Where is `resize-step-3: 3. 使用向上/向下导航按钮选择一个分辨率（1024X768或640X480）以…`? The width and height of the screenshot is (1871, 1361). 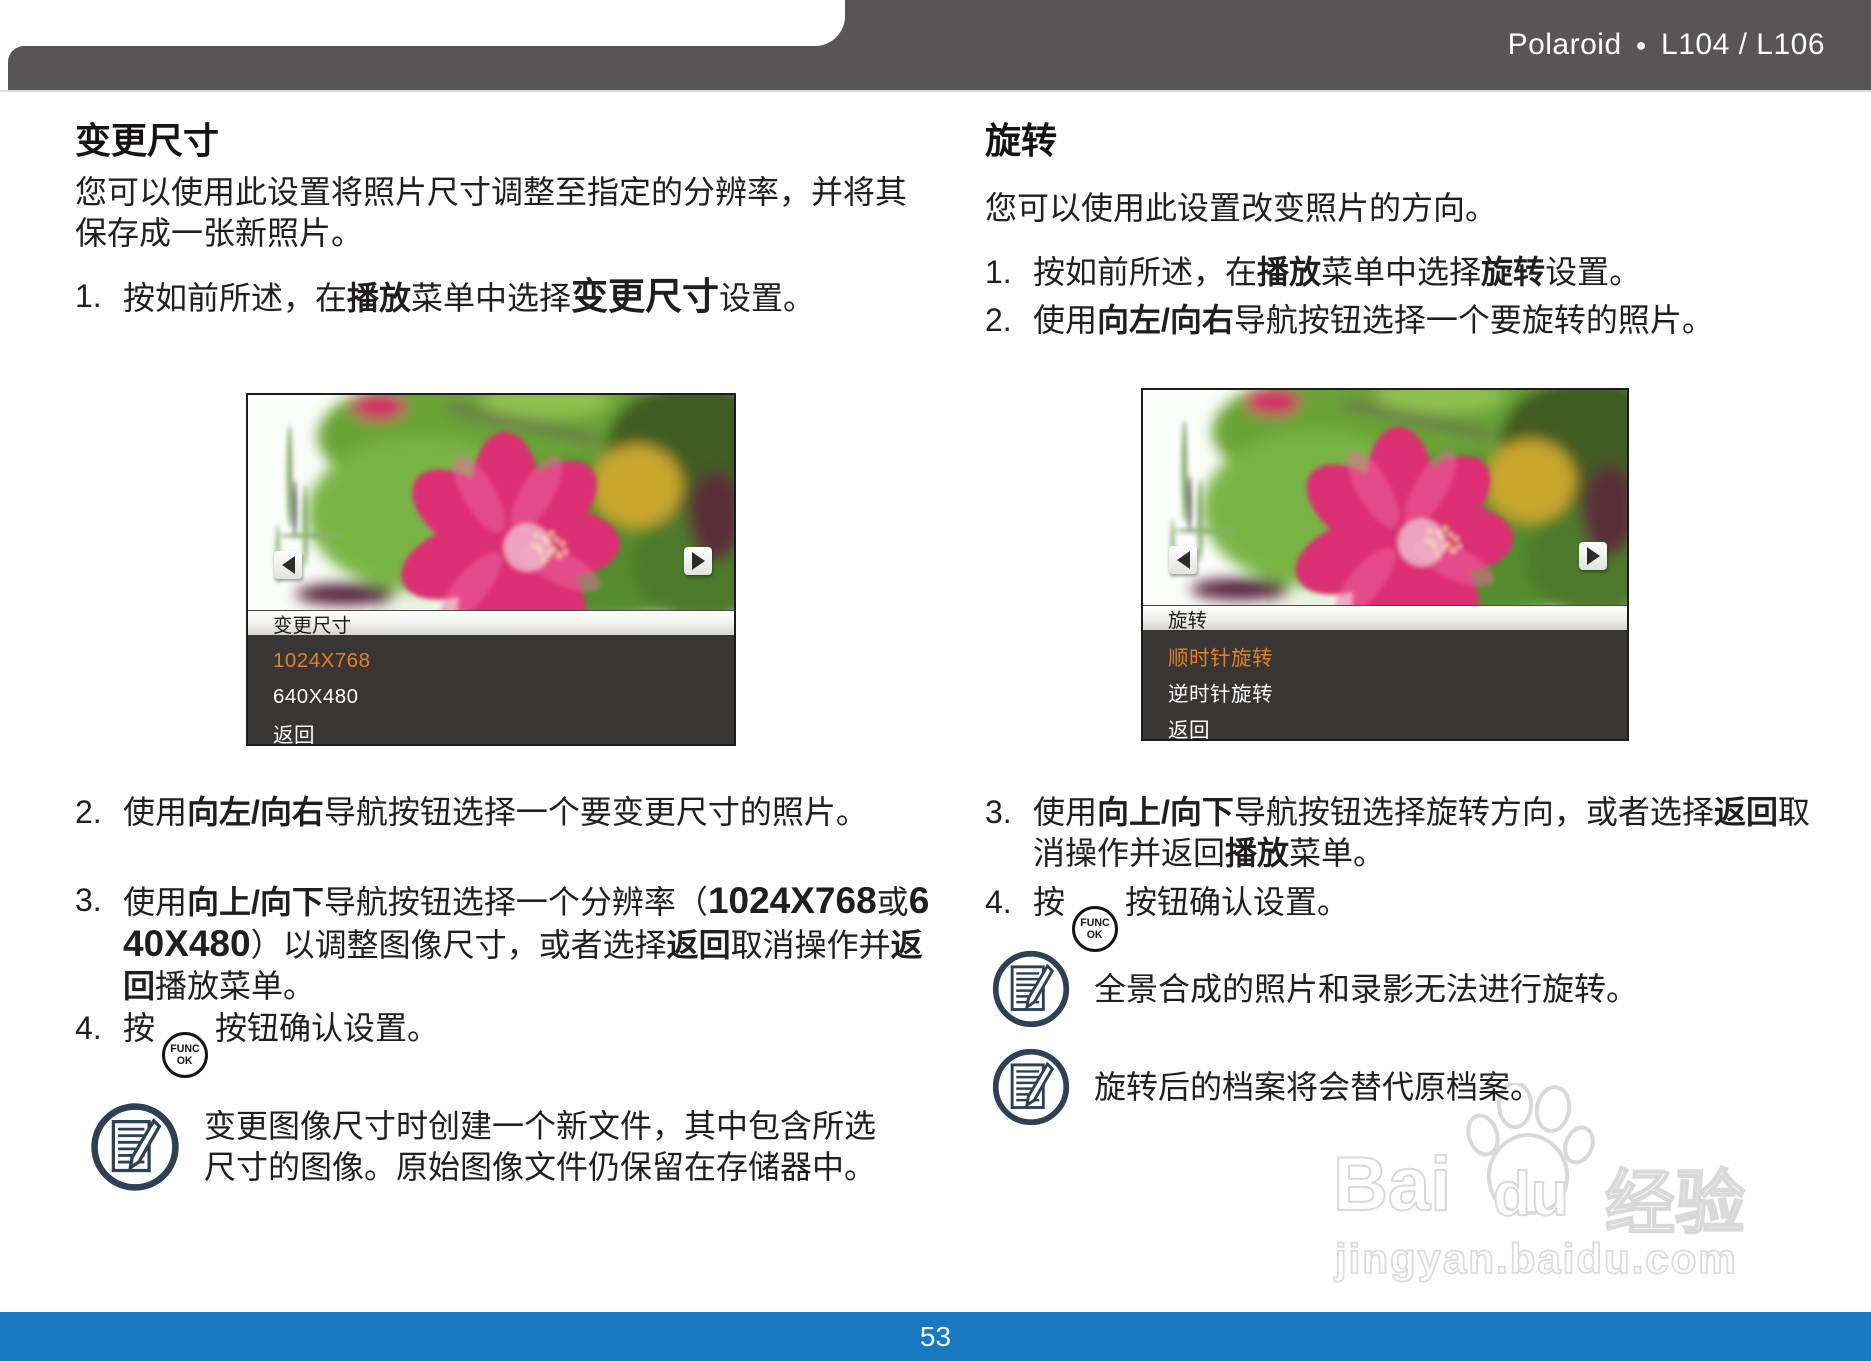
resize-step-3: 3. 使用向上/向下导航按钮选择一个分辨率（1024X768或640X480）以… is located at coordinates (502, 943).